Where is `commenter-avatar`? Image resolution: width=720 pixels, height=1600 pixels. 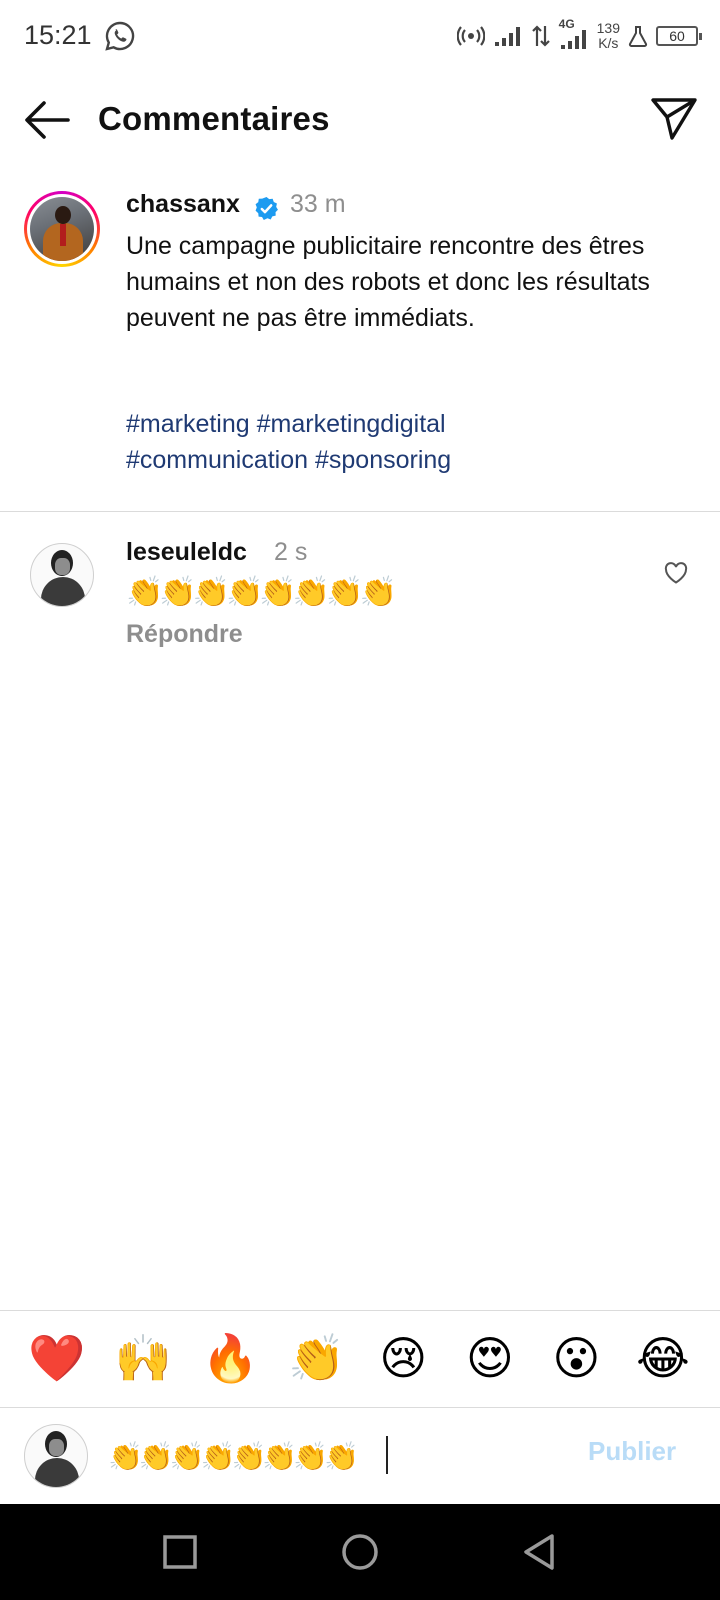 commenter-avatar is located at coordinates (62, 575).